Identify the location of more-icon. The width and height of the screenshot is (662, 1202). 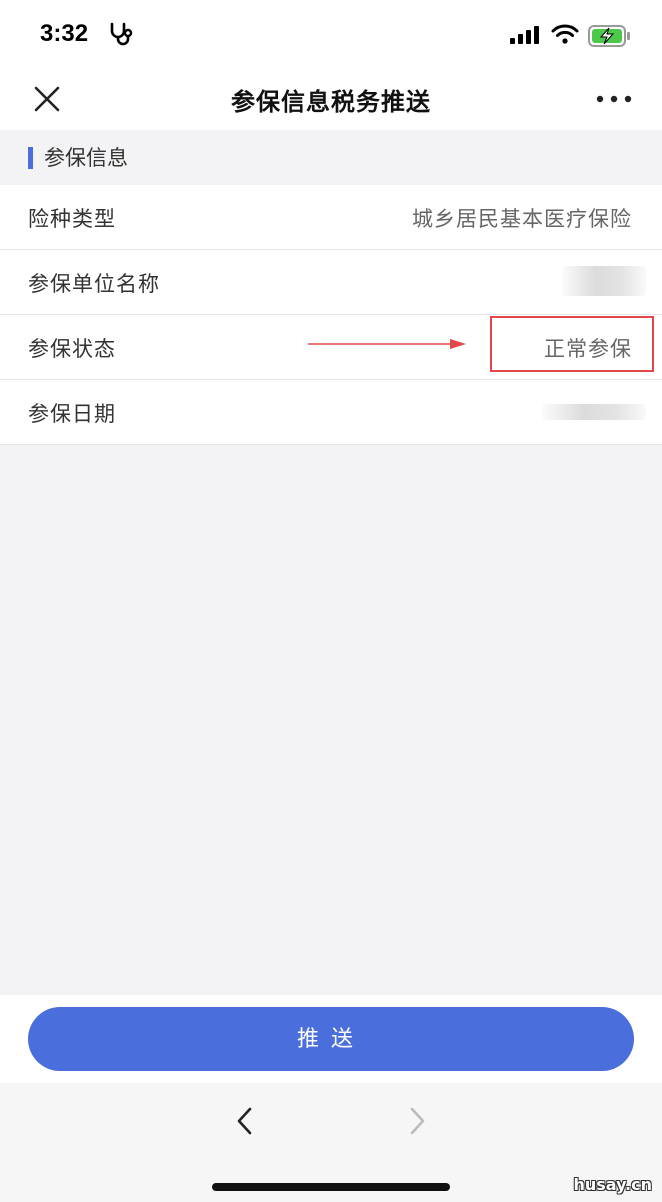
(614, 99).